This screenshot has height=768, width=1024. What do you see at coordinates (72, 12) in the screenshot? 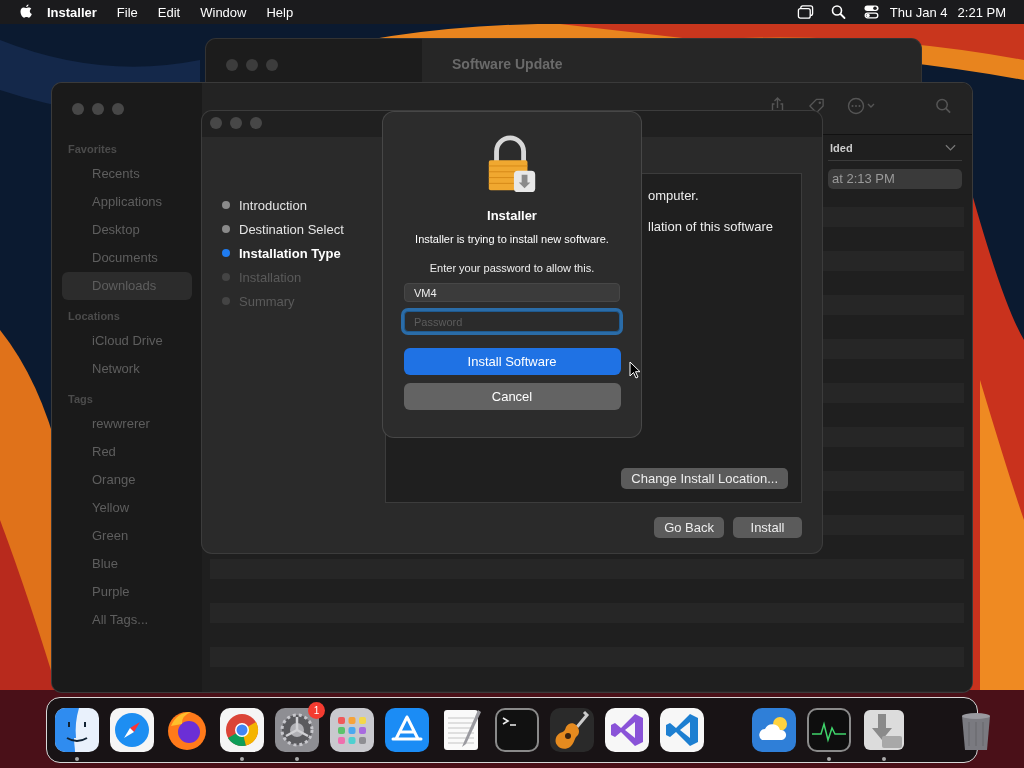
I see `app-menu: Installer` at bounding box center [72, 12].